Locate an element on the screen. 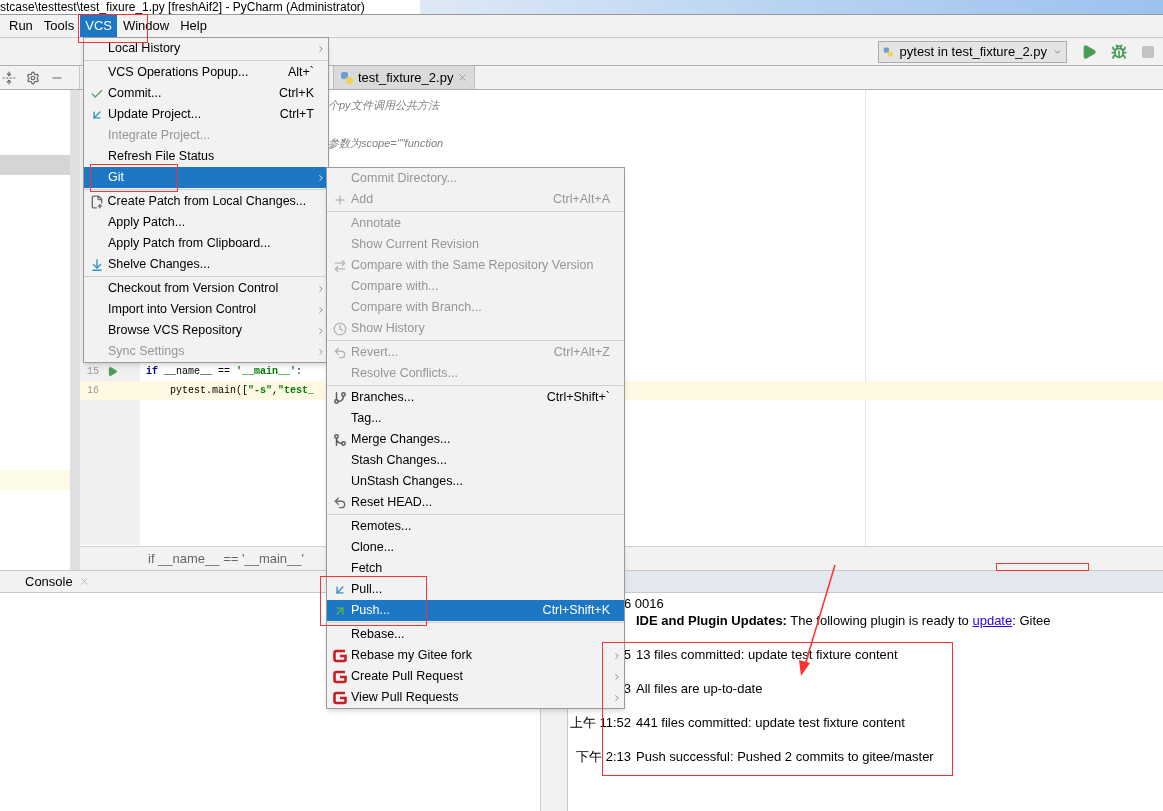 Image resolution: width=1163 pixels, height=811 pixels. event-date: 6 0016 is located at coordinates (644, 603).